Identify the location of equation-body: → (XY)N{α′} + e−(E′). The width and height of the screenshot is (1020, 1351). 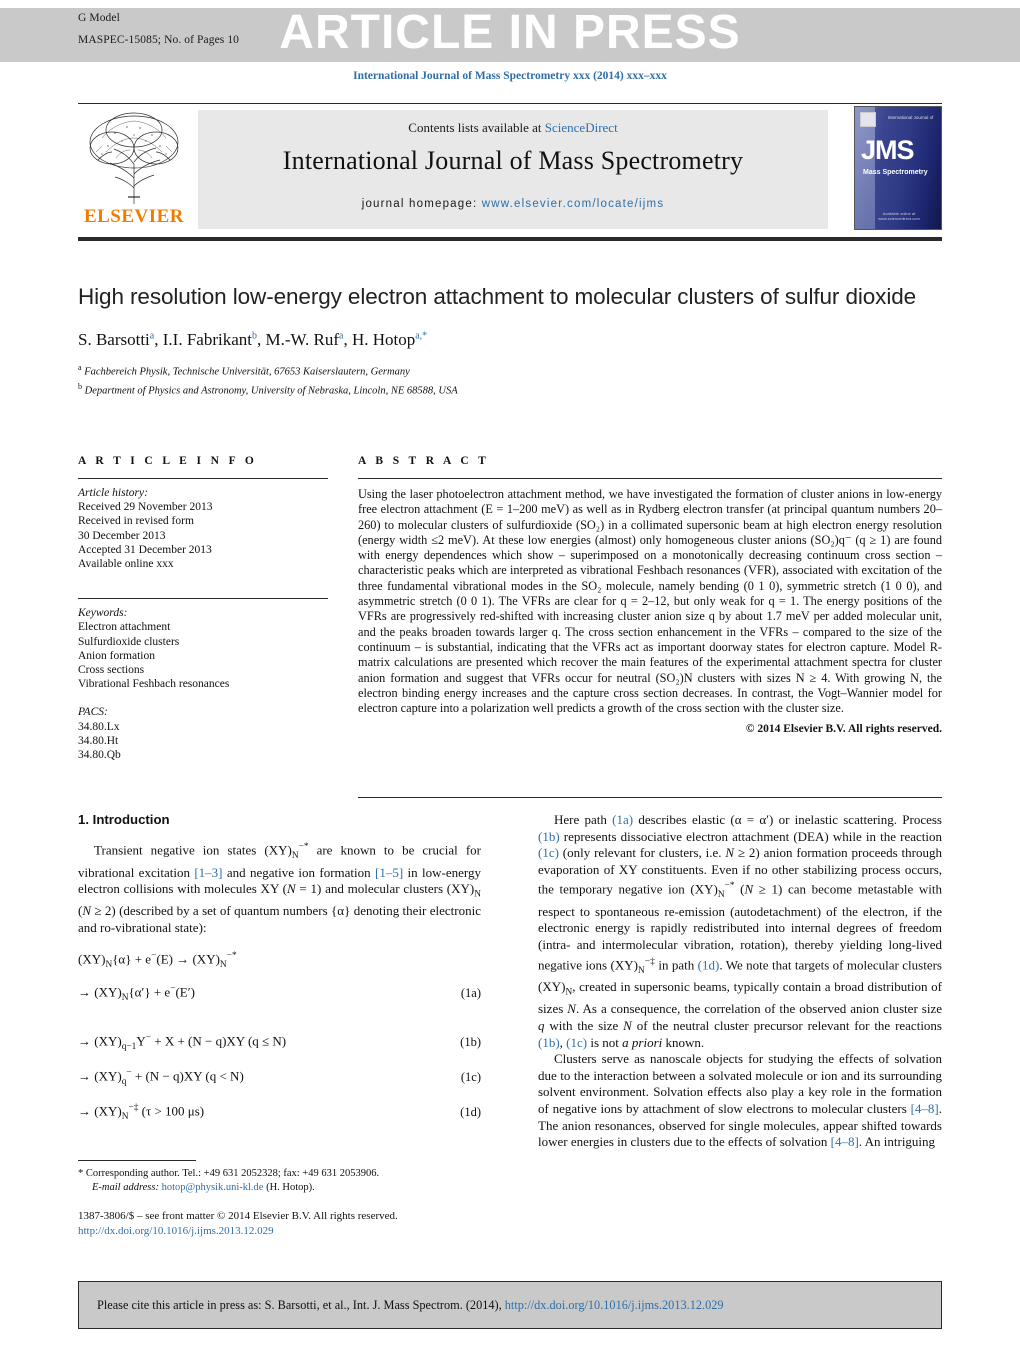
(136, 994).